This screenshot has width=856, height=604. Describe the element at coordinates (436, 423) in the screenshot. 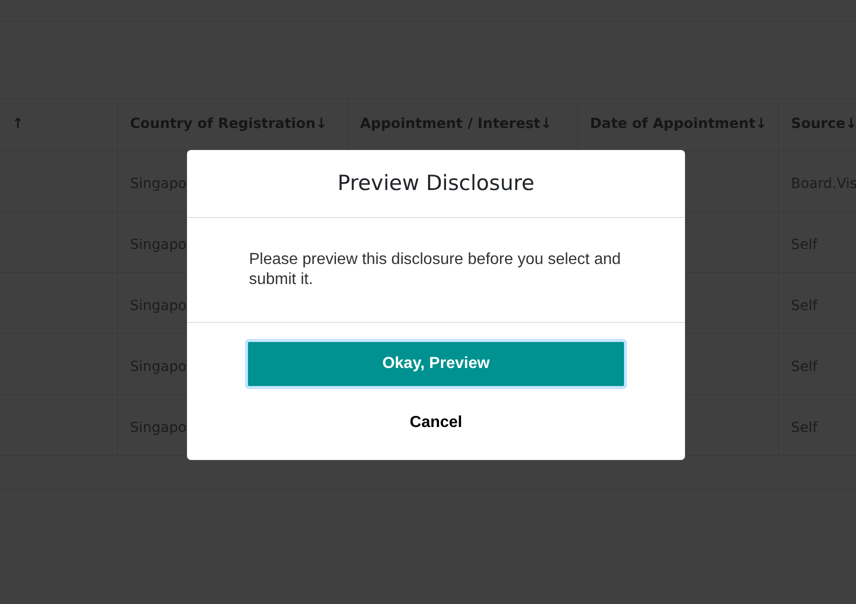

I see `cancel-button: Cancel` at that location.